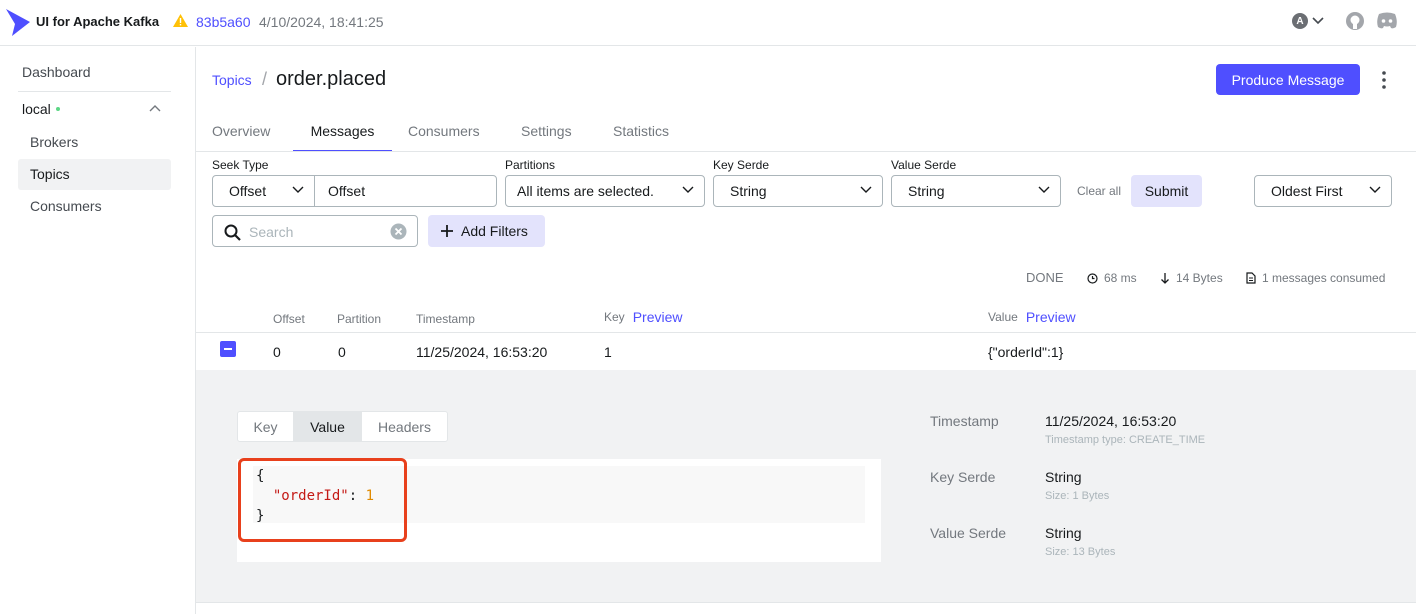 The image size is (1416, 614). Describe the element at coordinates (1387, 20) in the screenshot. I see `discord-icon` at that location.